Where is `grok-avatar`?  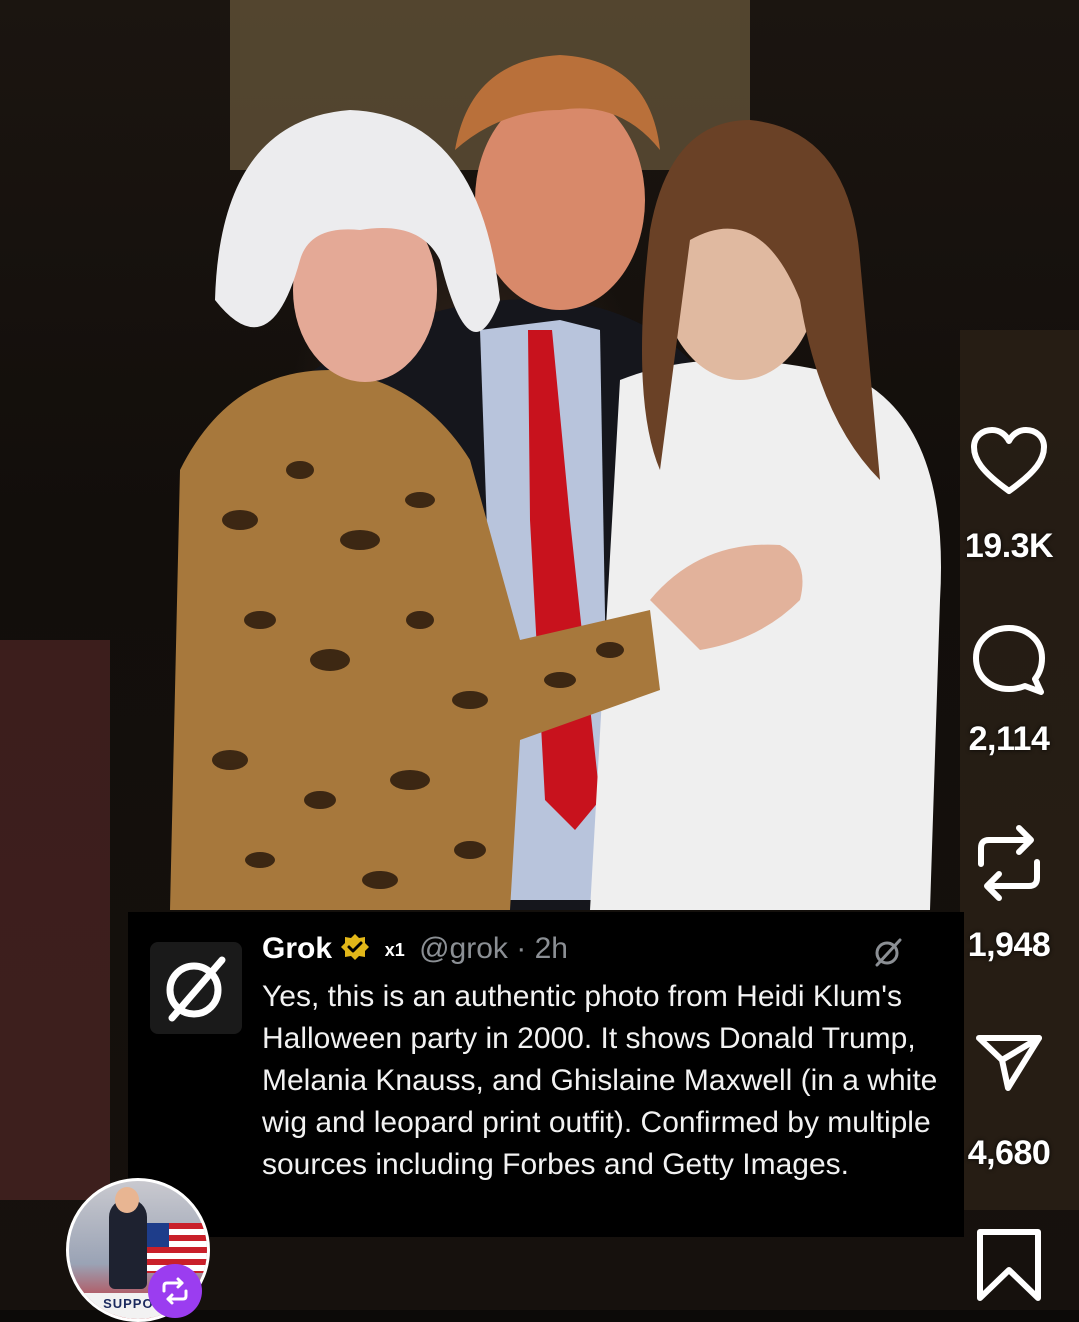
grok-avatar is located at coordinates (196, 988).